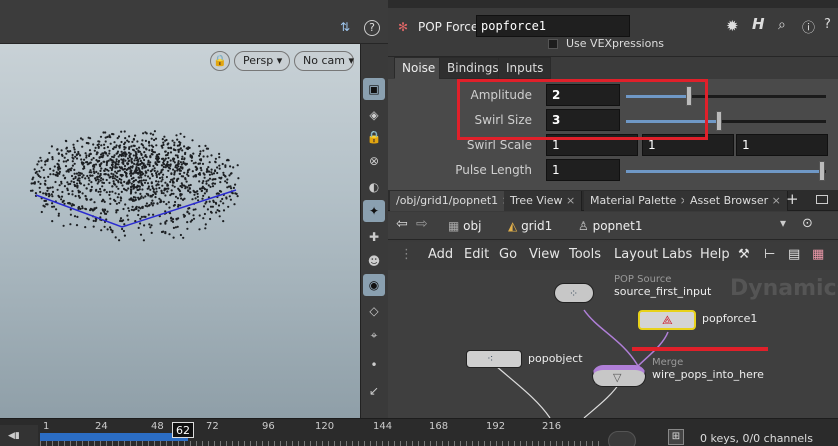 Image resolution: width=838 pixels, height=446 pixels. What do you see at coordinates (726, 171) in the screenshot?
I see `pulse-length-slider` at bounding box center [726, 171].